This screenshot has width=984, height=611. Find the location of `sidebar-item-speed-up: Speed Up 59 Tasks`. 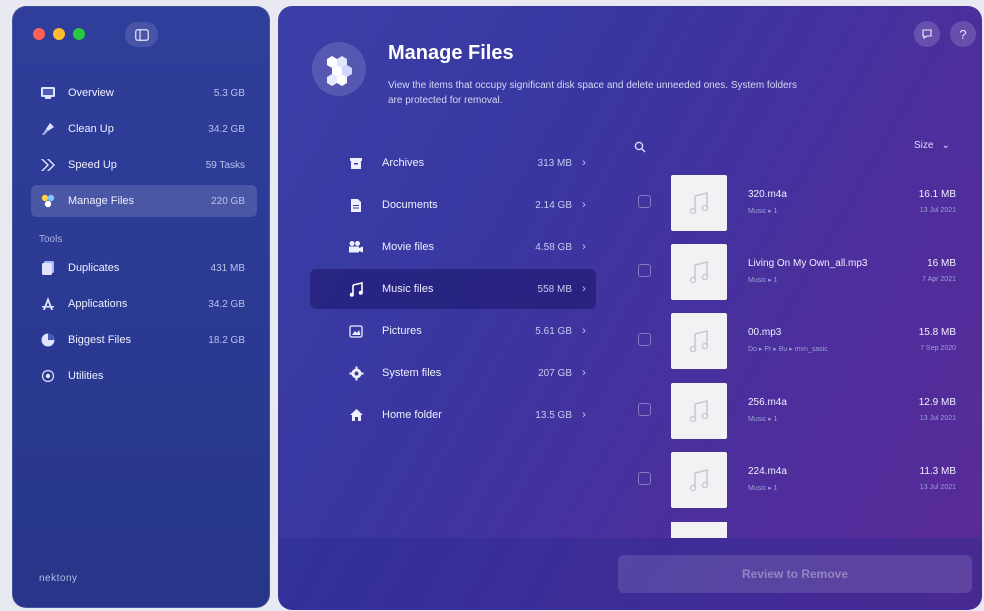

sidebar-item-speed-up: Speed Up 59 Tasks is located at coordinates (144, 165).